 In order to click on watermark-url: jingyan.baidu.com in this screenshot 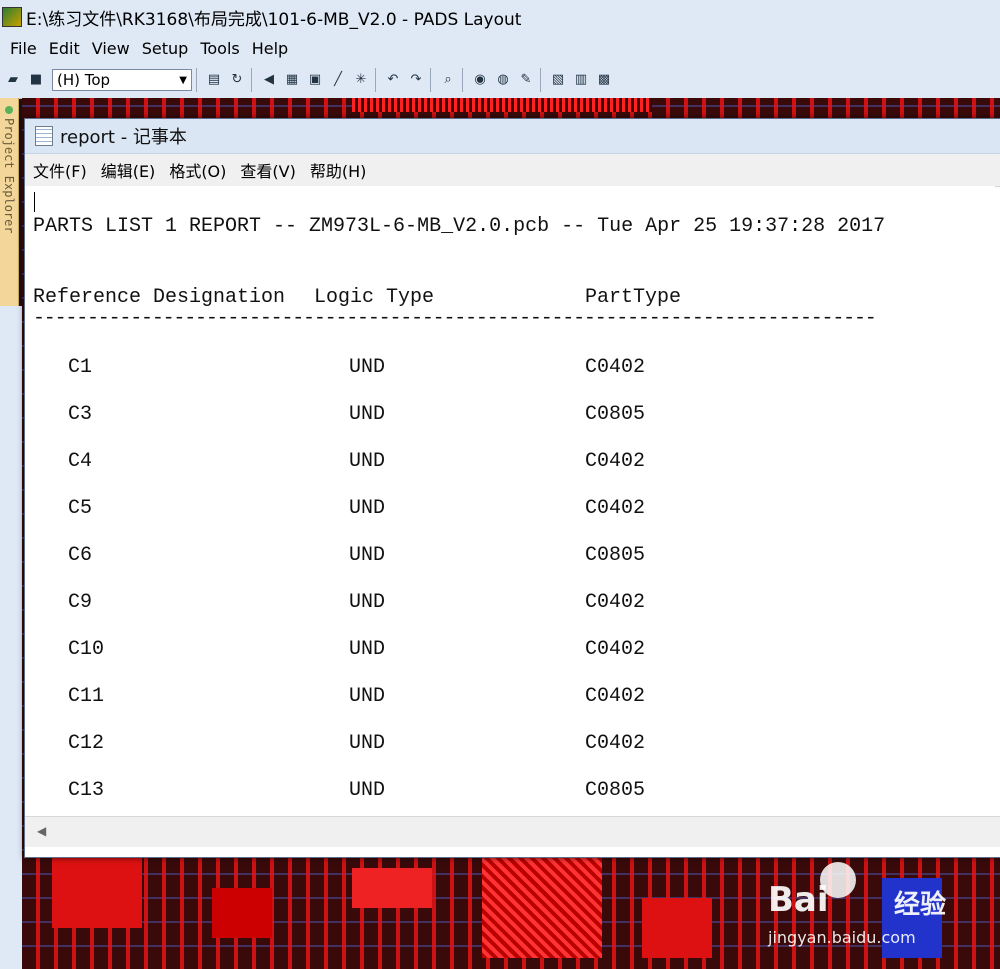, I will do `click(842, 937)`.